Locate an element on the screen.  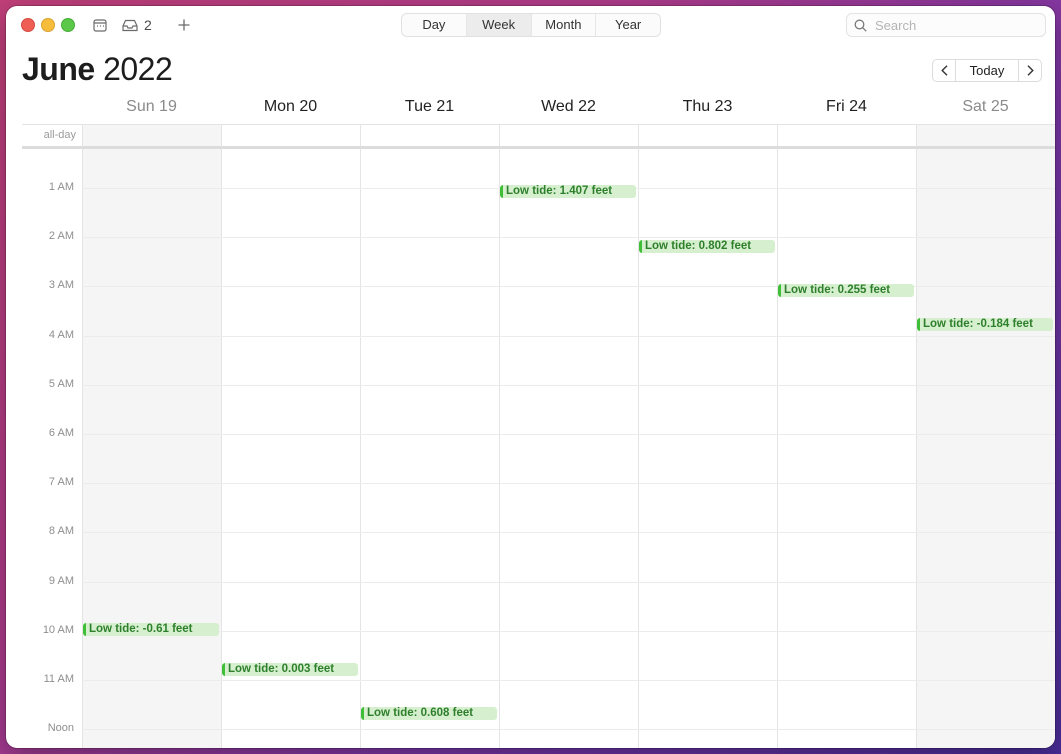
hour-label: 1 AM is located at coordinates (61, 187).